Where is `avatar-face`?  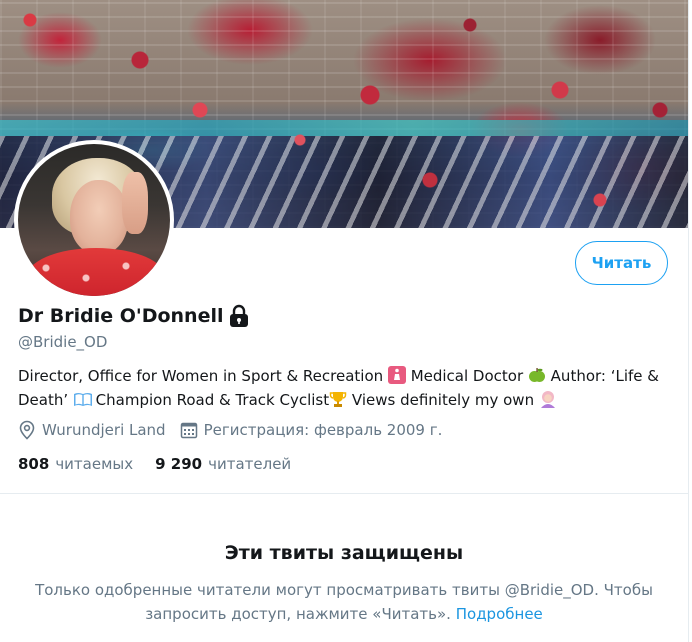 avatar-face is located at coordinates (99, 217).